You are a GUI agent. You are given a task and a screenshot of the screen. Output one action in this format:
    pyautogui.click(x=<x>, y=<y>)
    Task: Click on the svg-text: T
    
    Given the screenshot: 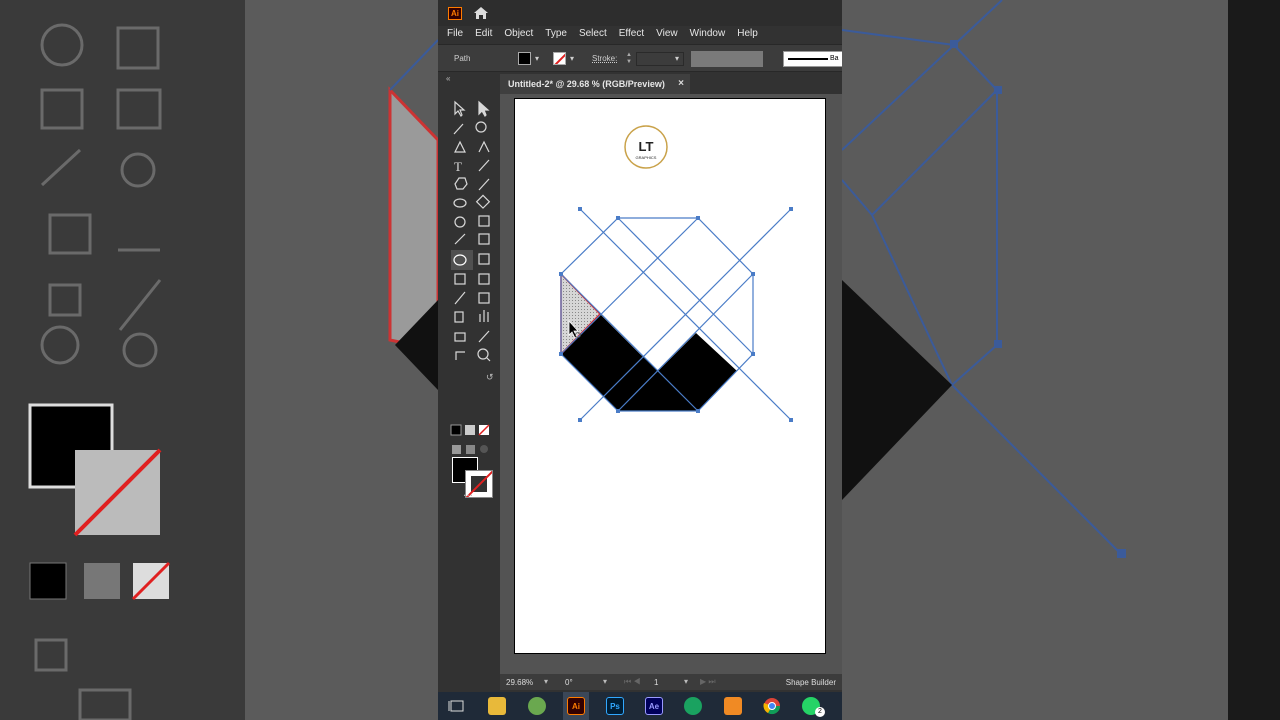 What is the action you would take?
    pyautogui.click(x=458, y=166)
    